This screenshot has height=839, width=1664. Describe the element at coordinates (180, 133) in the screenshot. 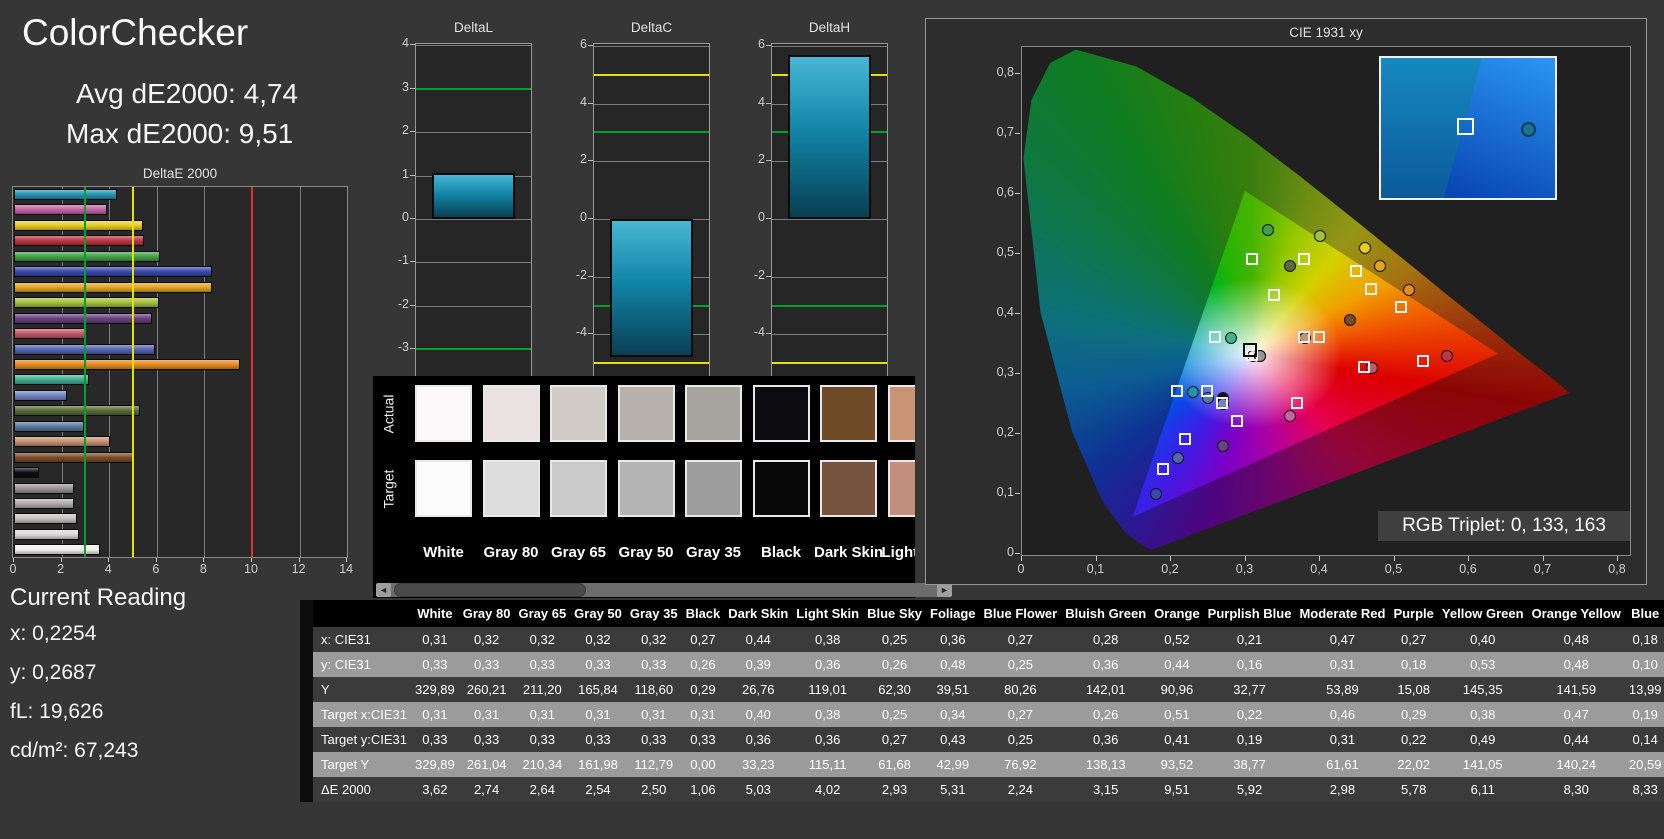

I see `max-de2000-value: Max dE2000: 9,51` at that location.